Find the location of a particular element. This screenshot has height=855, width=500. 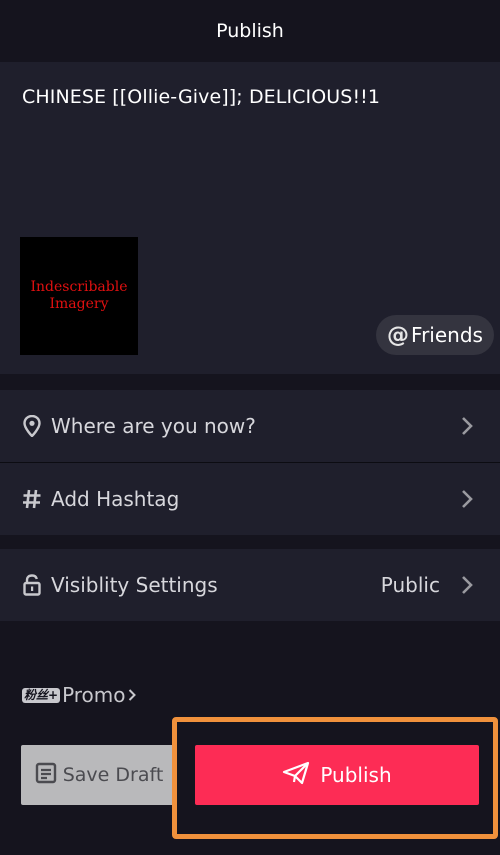

thumbnail-line-1: Indescribable is located at coordinates (79, 287).